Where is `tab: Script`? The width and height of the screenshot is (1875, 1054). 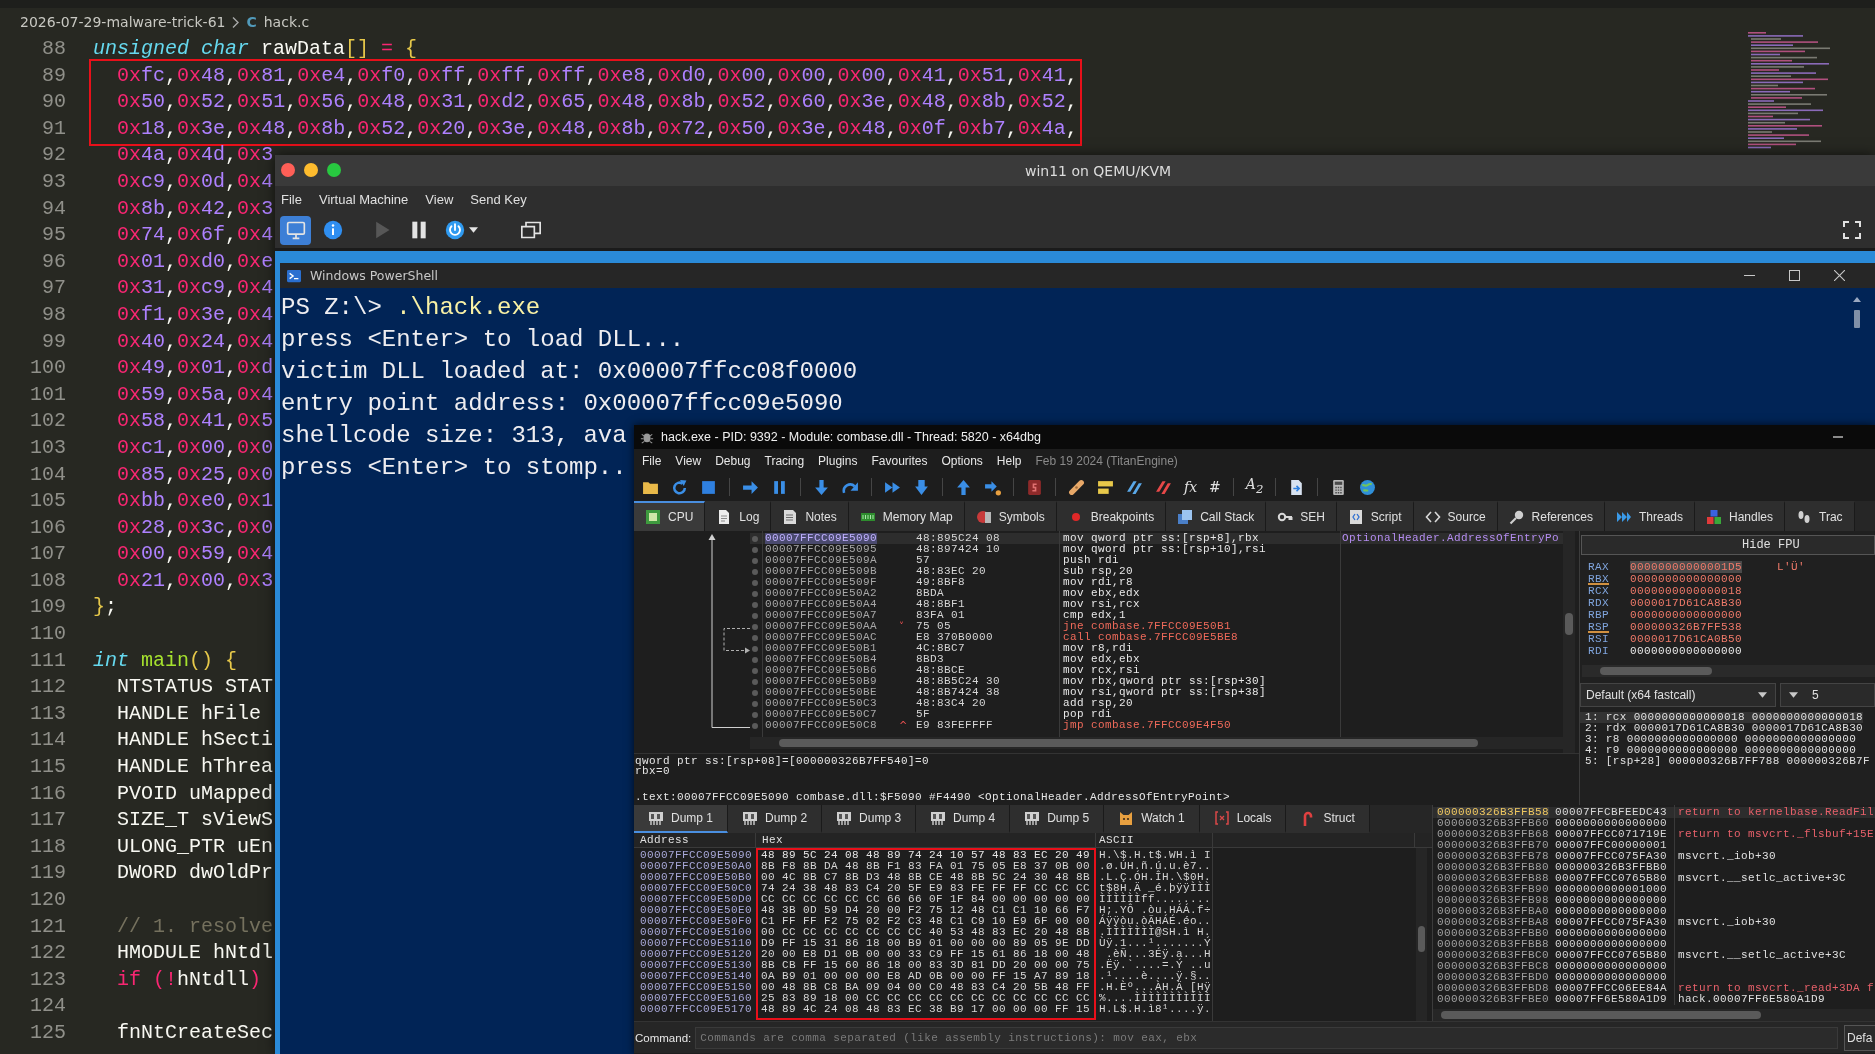
tab: Script is located at coordinates (1375, 516).